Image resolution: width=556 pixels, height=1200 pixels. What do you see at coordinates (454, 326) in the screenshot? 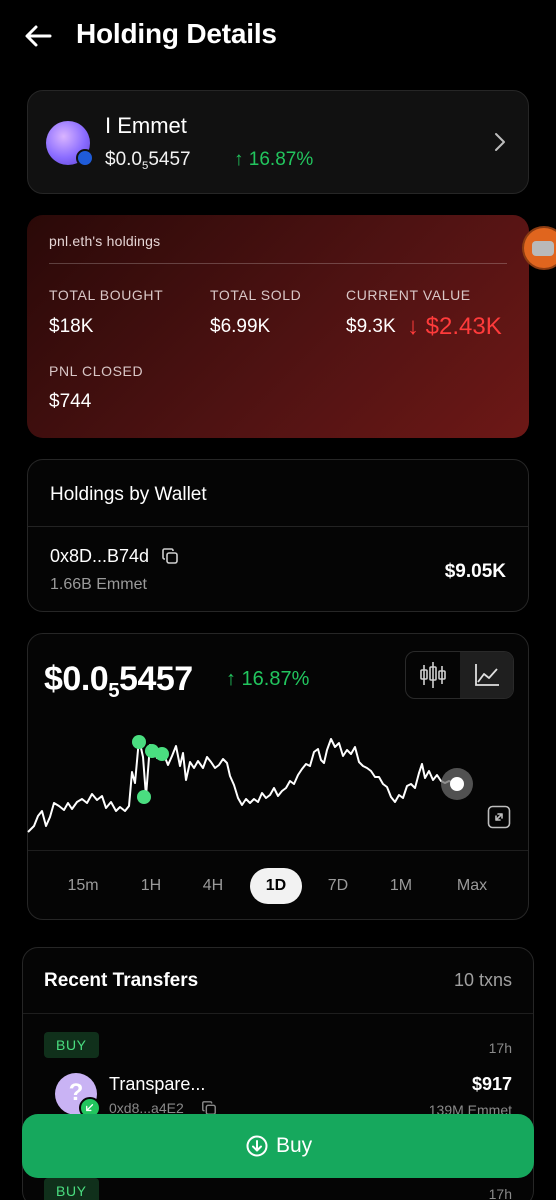
I see `current-value-change: ↓ $2.43K` at bounding box center [454, 326].